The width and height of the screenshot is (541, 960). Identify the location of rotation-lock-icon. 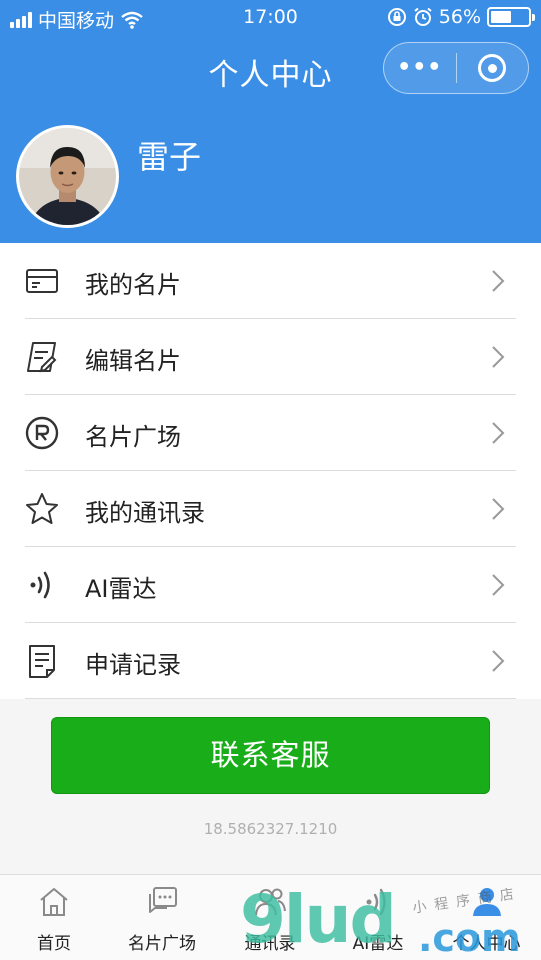
(396, 17).